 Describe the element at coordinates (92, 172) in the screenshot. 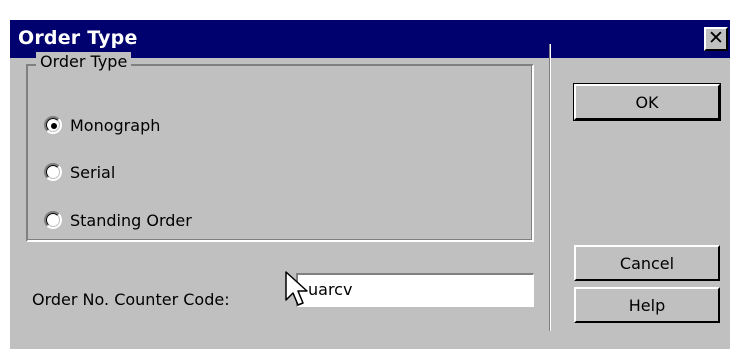

I see `radio-label: Serial` at that location.